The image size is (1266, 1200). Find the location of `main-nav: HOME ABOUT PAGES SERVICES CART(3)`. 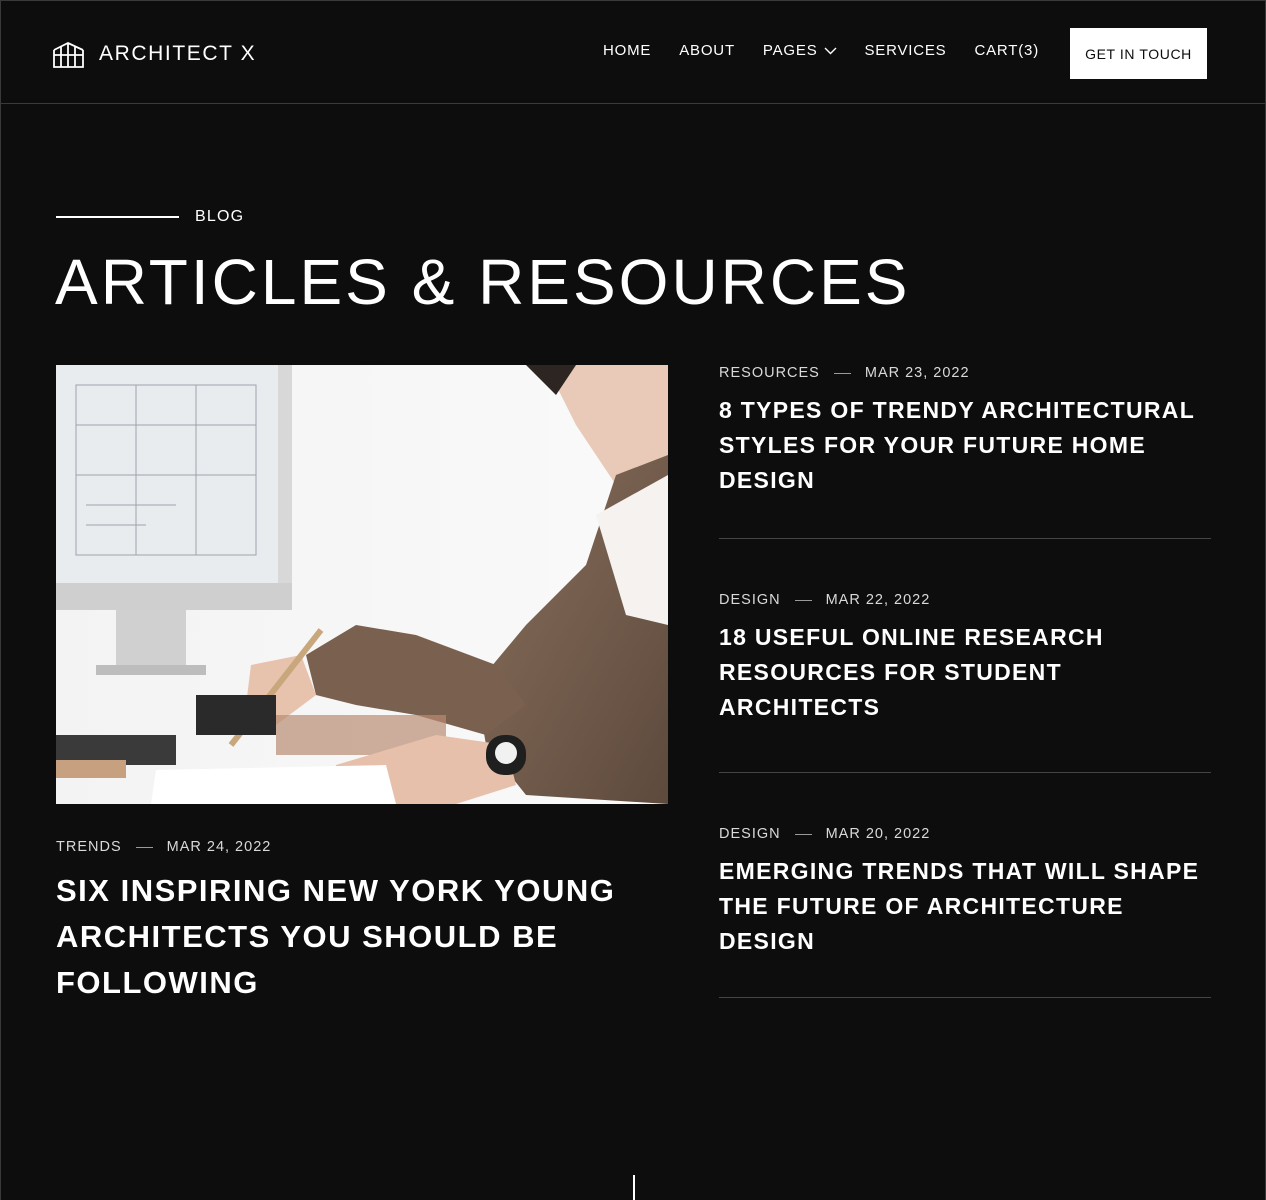

main-nav: HOME ABOUT PAGES SERVICES CART(3) is located at coordinates (821, 50).